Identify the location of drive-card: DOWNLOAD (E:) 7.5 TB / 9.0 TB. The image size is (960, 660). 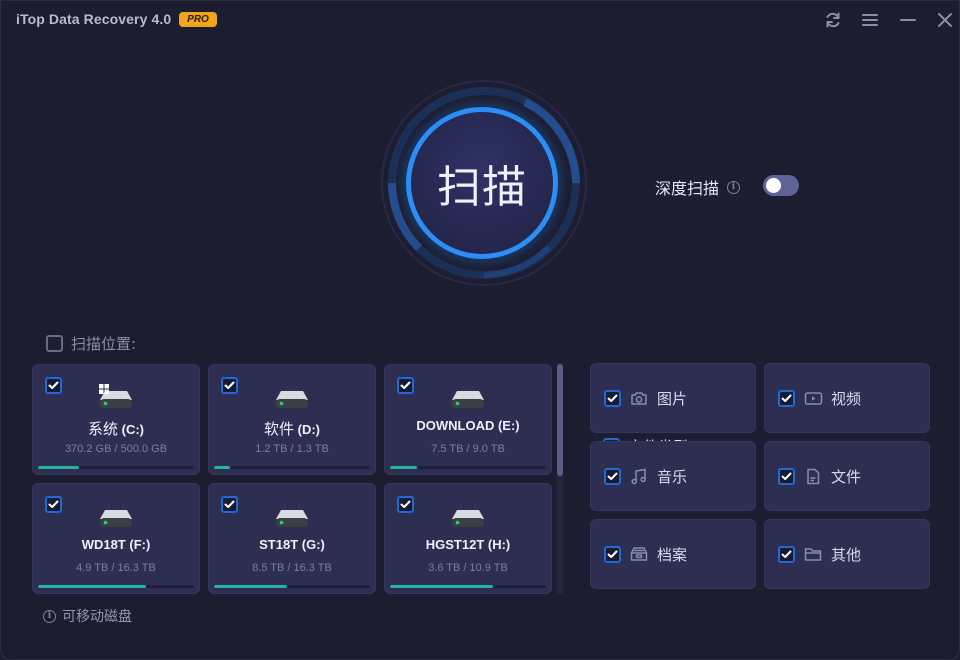
(468, 419).